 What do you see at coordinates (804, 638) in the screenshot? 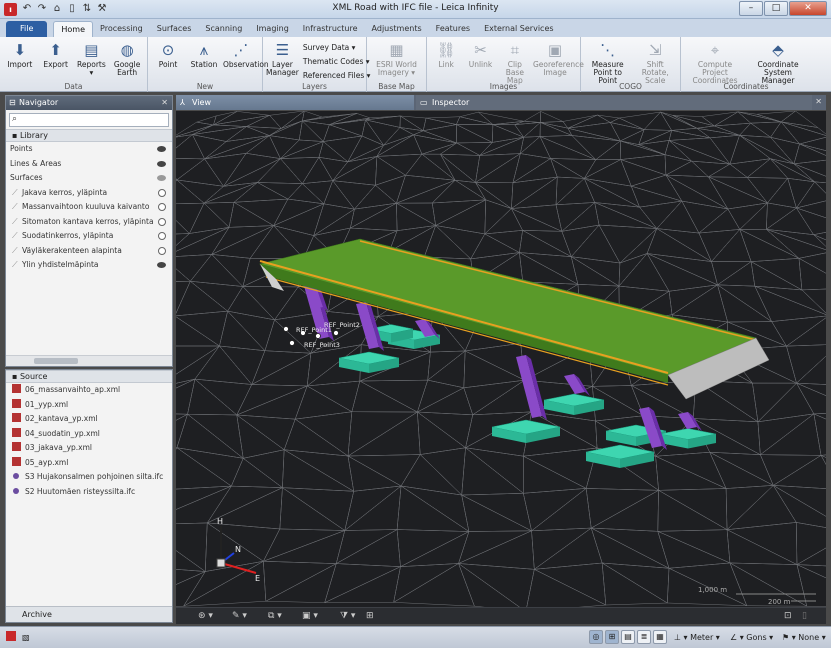
I see `other-units-dropdown: ⚑ ▾ None ▾` at bounding box center [804, 638].